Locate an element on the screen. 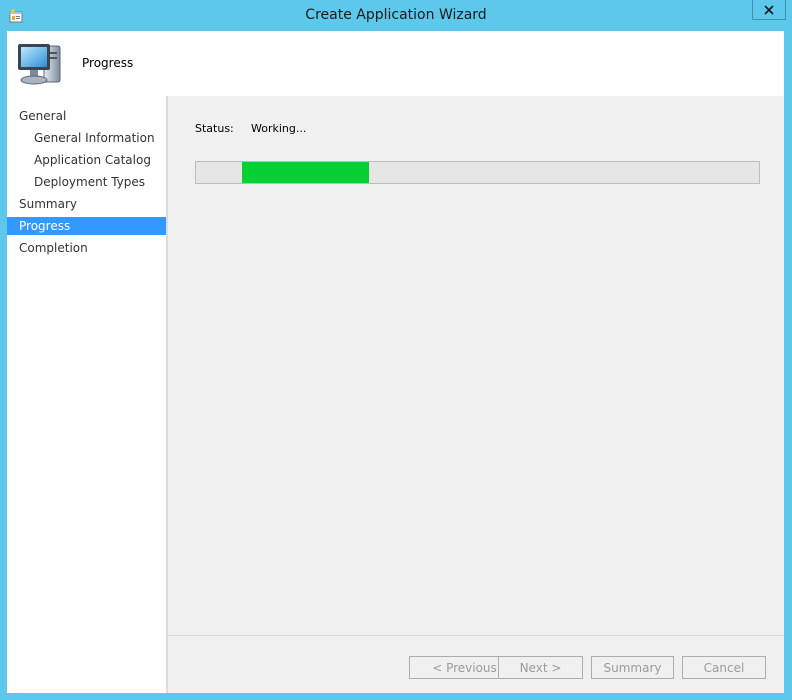 The width and height of the screenshot is (792, 700). close-icon is located at coordinates (769, 9).